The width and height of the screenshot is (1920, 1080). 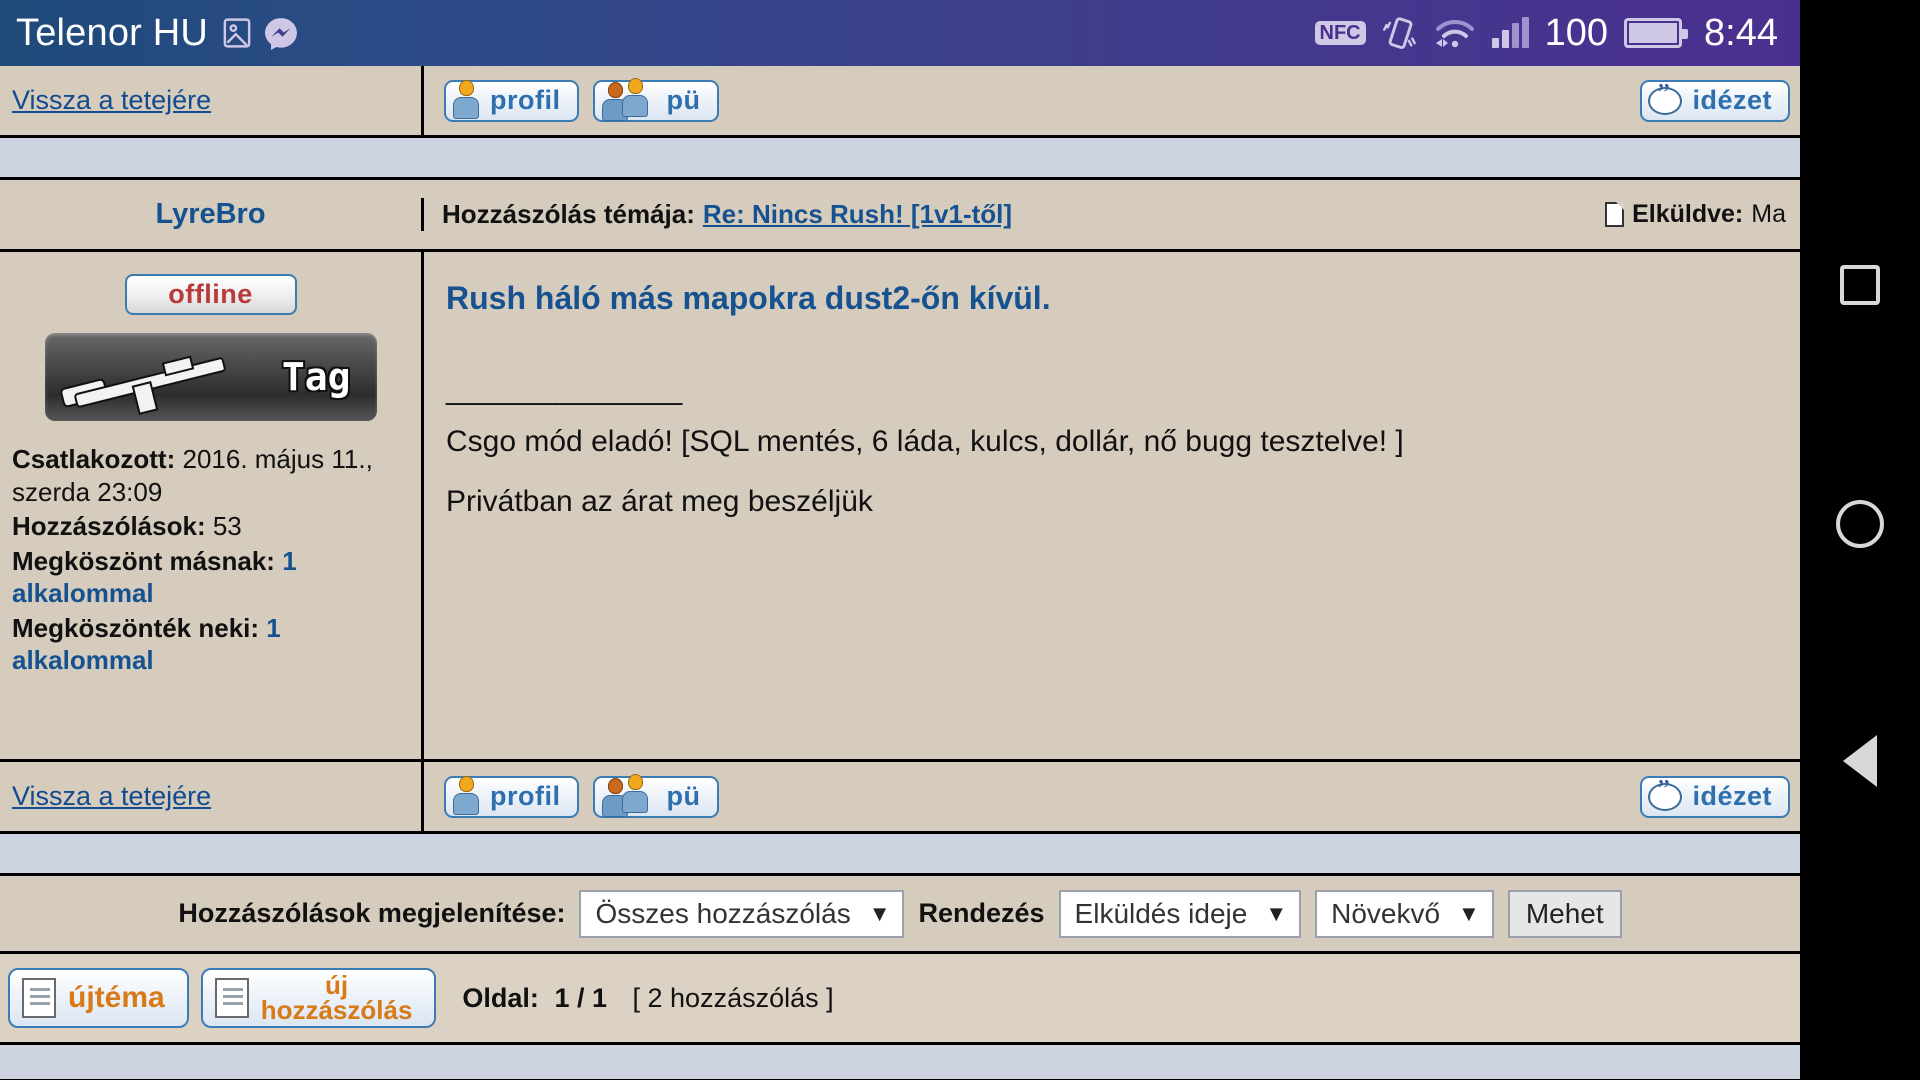 I want to click on new-post-label: új hozzászólás, so click(x=336, y=998).